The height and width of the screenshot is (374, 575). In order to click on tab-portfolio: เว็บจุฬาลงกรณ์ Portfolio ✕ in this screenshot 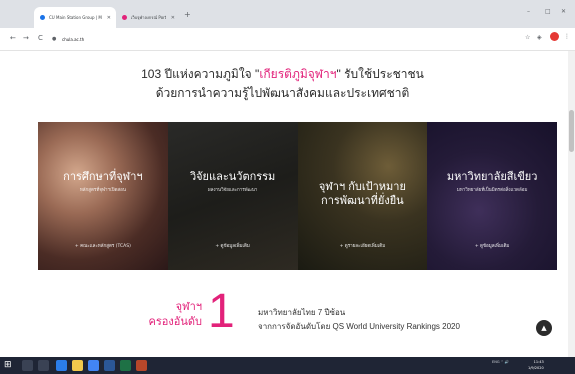, I will do `click(148, 17)`.